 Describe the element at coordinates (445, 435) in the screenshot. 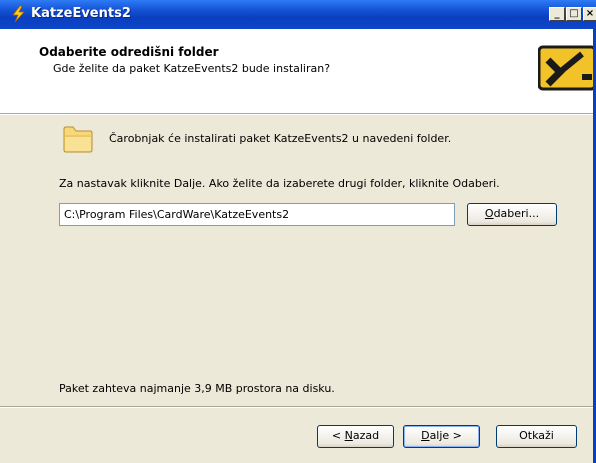

I see `next-label: alje >` at that location.